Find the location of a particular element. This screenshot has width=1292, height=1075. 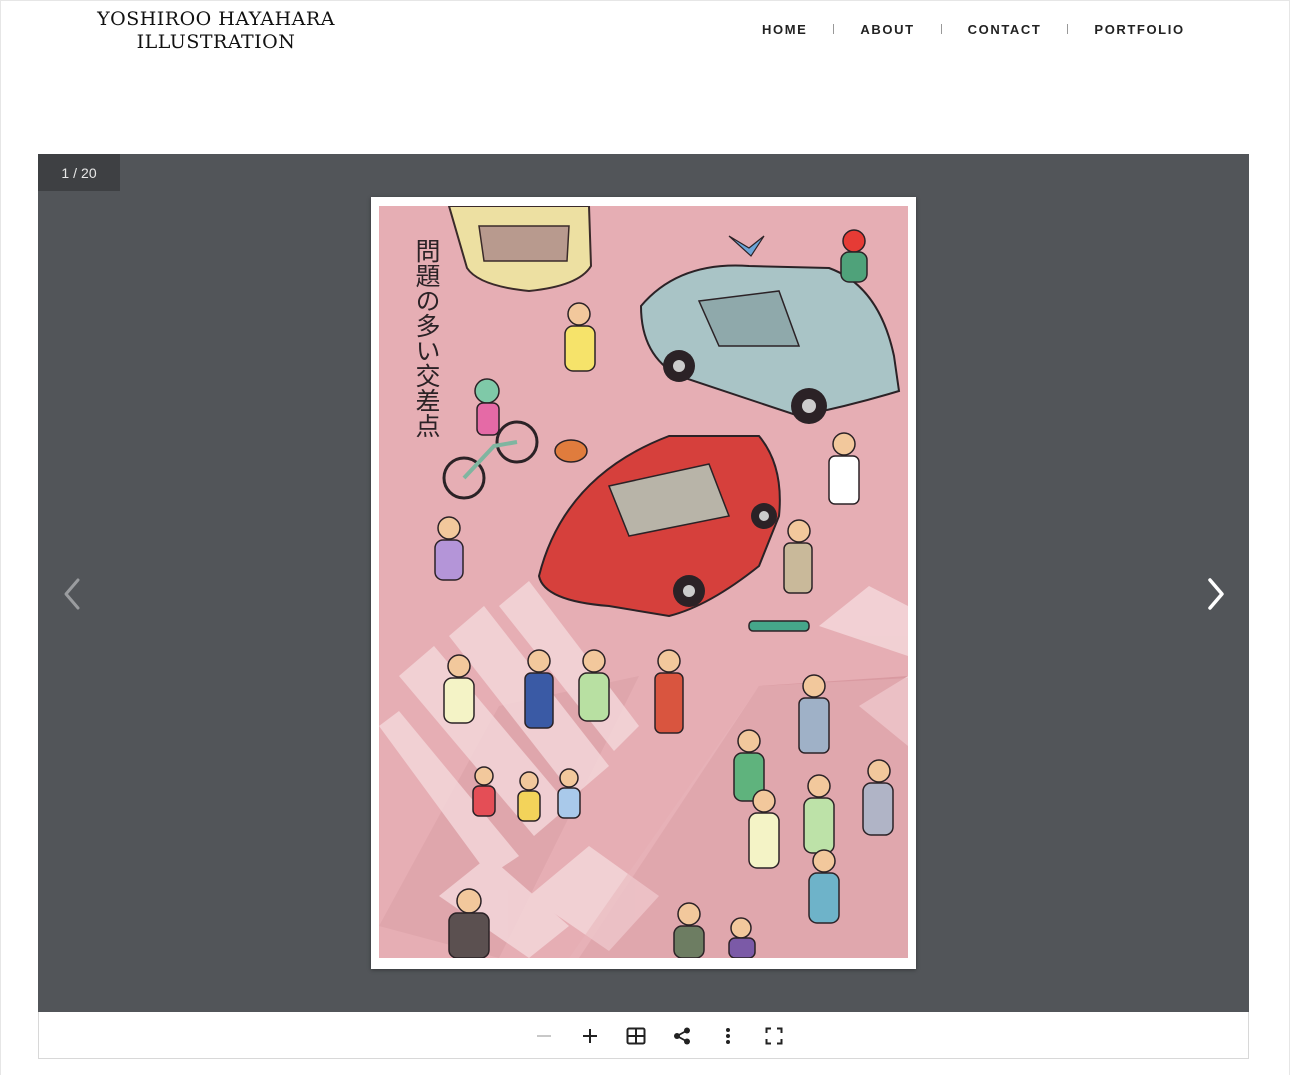

fullscreen-button is located at coordinates (774, 1036).